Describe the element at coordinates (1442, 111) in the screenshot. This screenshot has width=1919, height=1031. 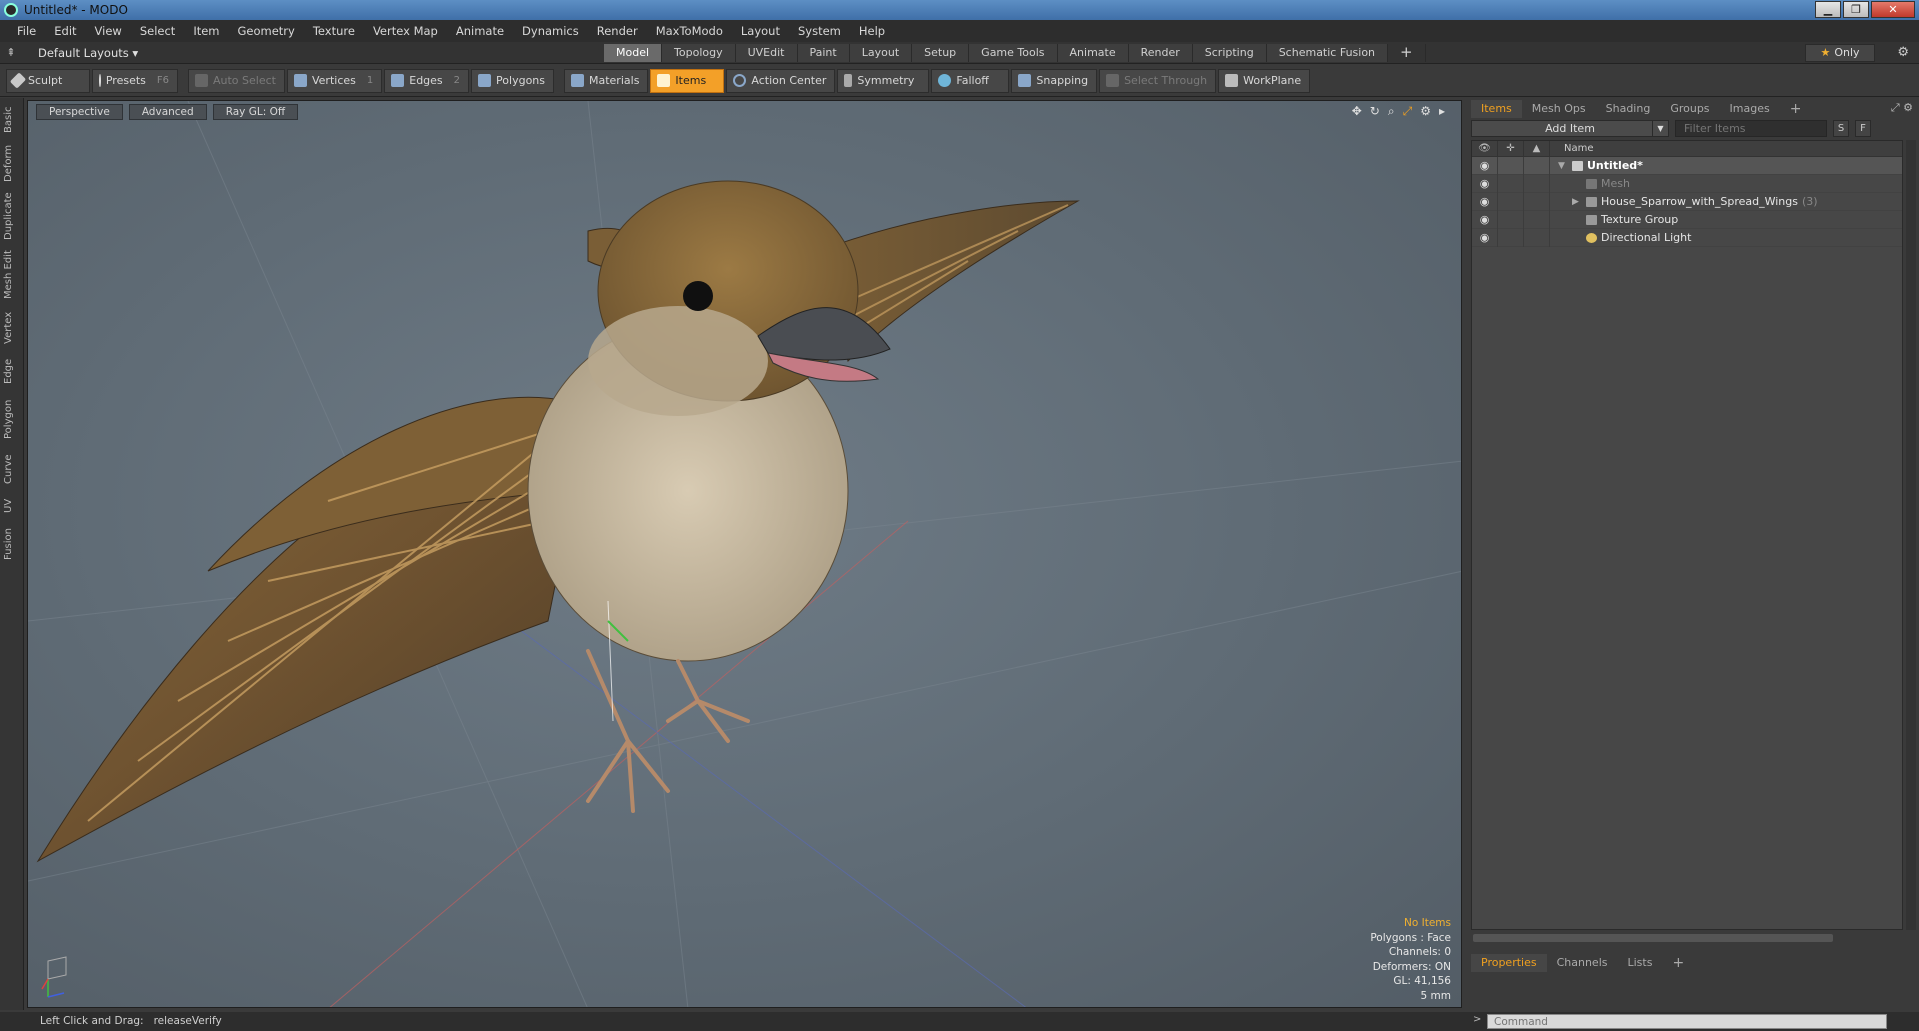
I see `viewport-expand-icon: ▸` at that location.